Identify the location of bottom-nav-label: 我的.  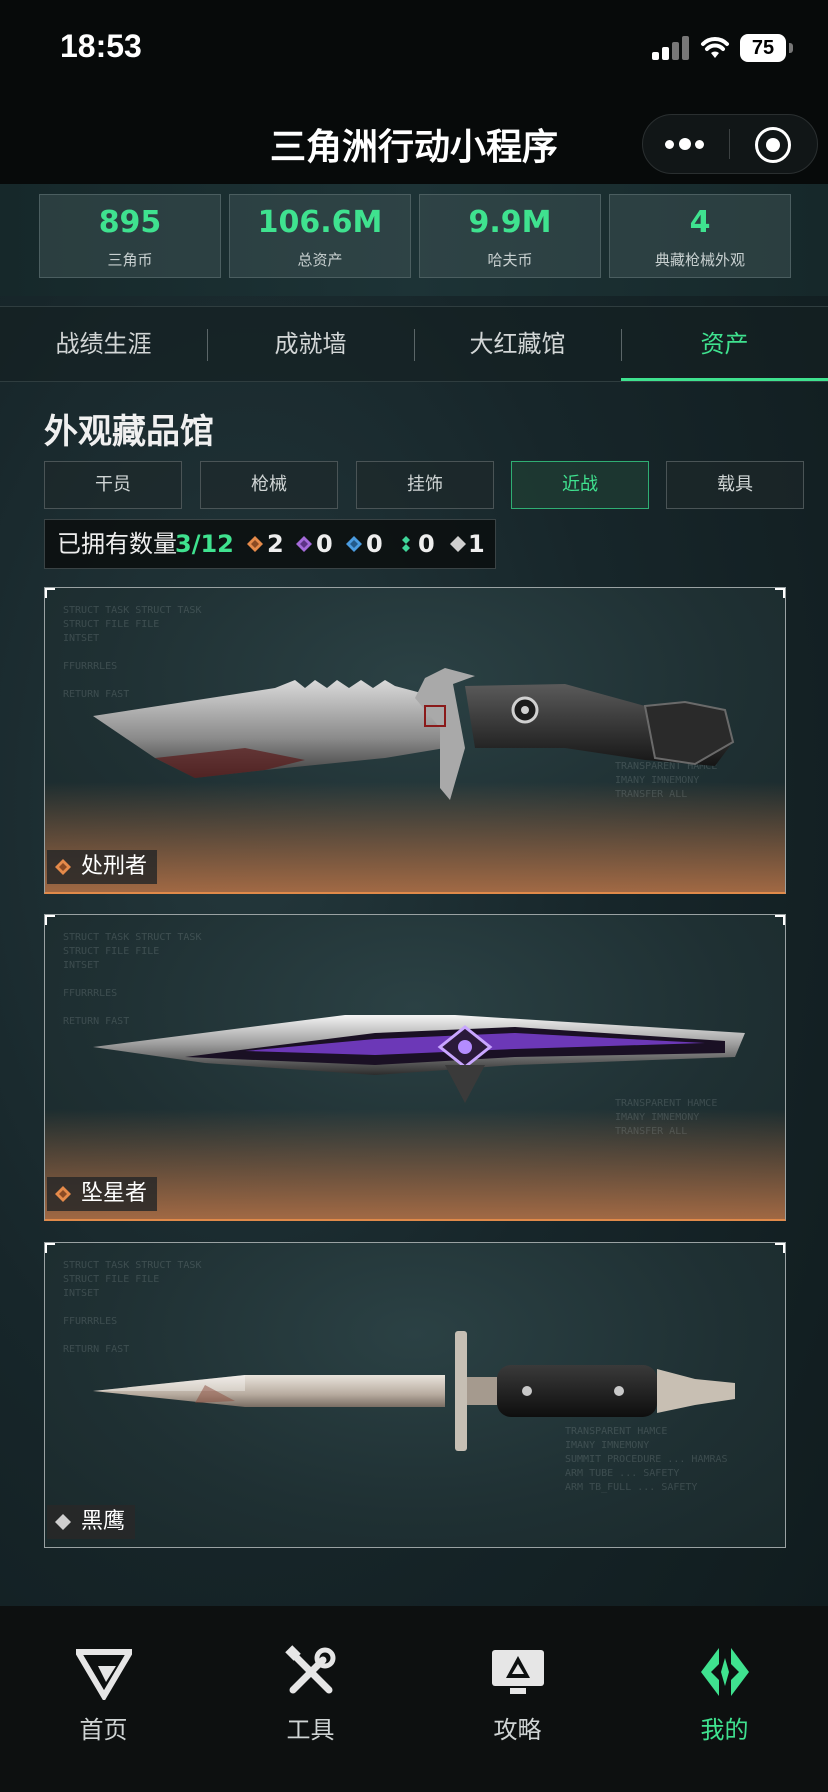
(724, 1730).